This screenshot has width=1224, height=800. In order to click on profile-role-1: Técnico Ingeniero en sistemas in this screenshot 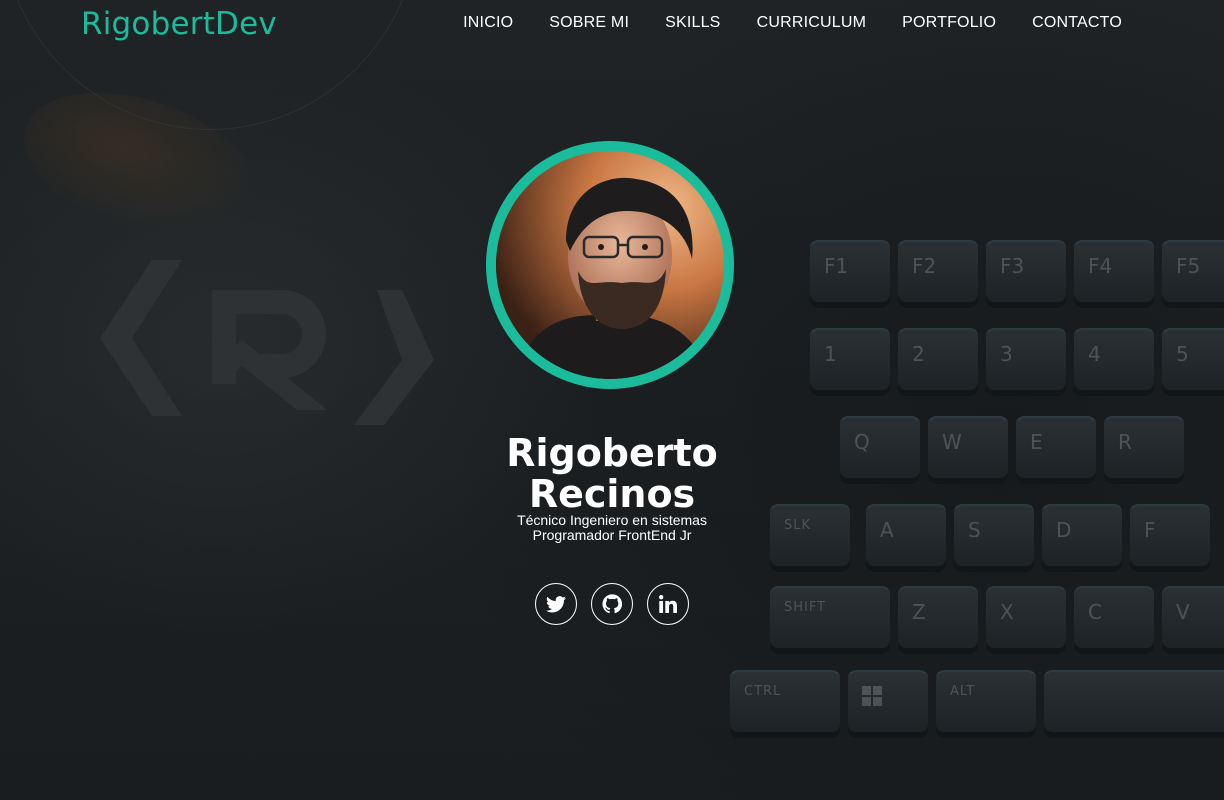, I will do `click(612, 520)`.